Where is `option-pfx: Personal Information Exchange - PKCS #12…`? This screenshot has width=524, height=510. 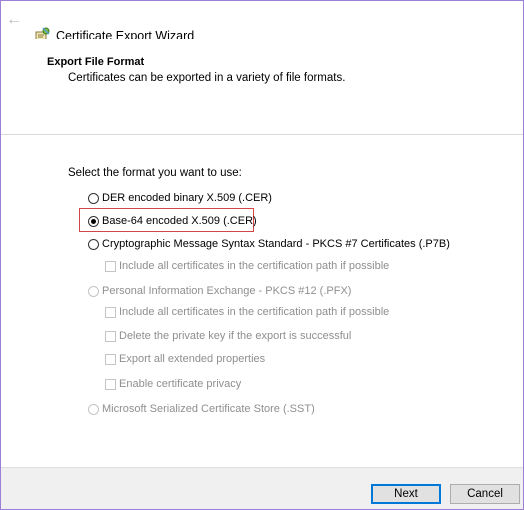 option-pfx: Personal Information Exchange - PKCS #12… is located at coordinates (219, 291).